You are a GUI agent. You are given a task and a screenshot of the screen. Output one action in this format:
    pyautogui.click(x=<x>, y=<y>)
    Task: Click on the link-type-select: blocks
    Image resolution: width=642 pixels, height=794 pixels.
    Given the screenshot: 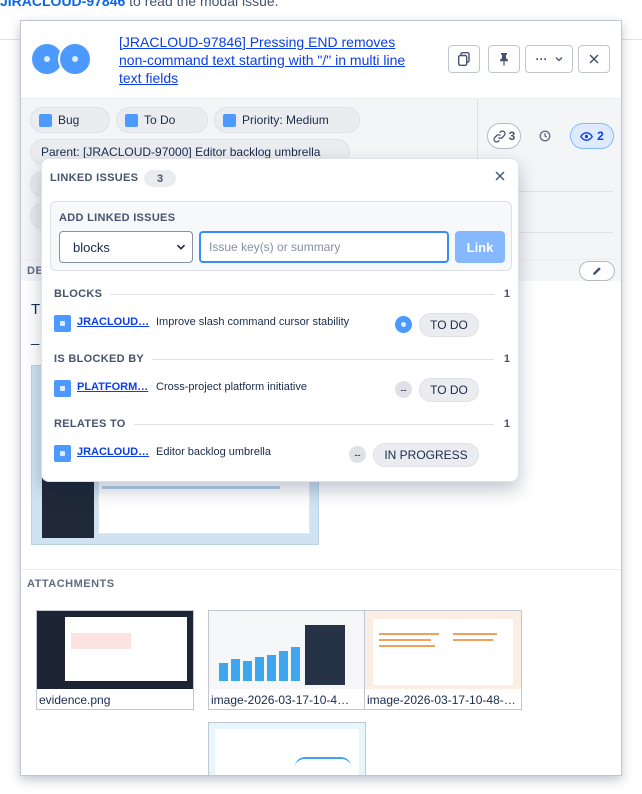 What is the action you would take?
    pyautogui.click(x=126, y=247)
    